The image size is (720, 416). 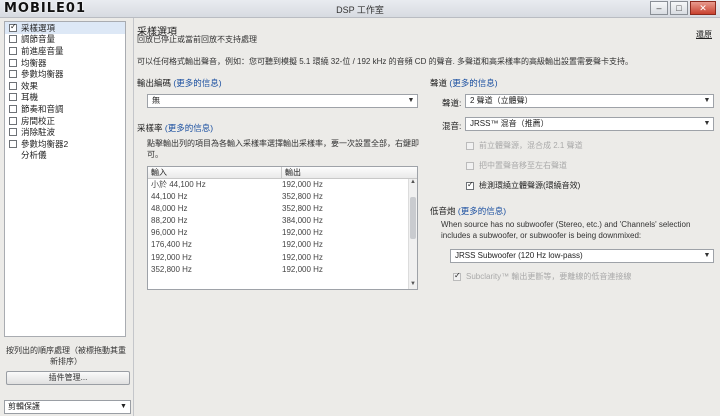 I want to click on effect-item-label: 前進座音量, so click(x=42, y=50).